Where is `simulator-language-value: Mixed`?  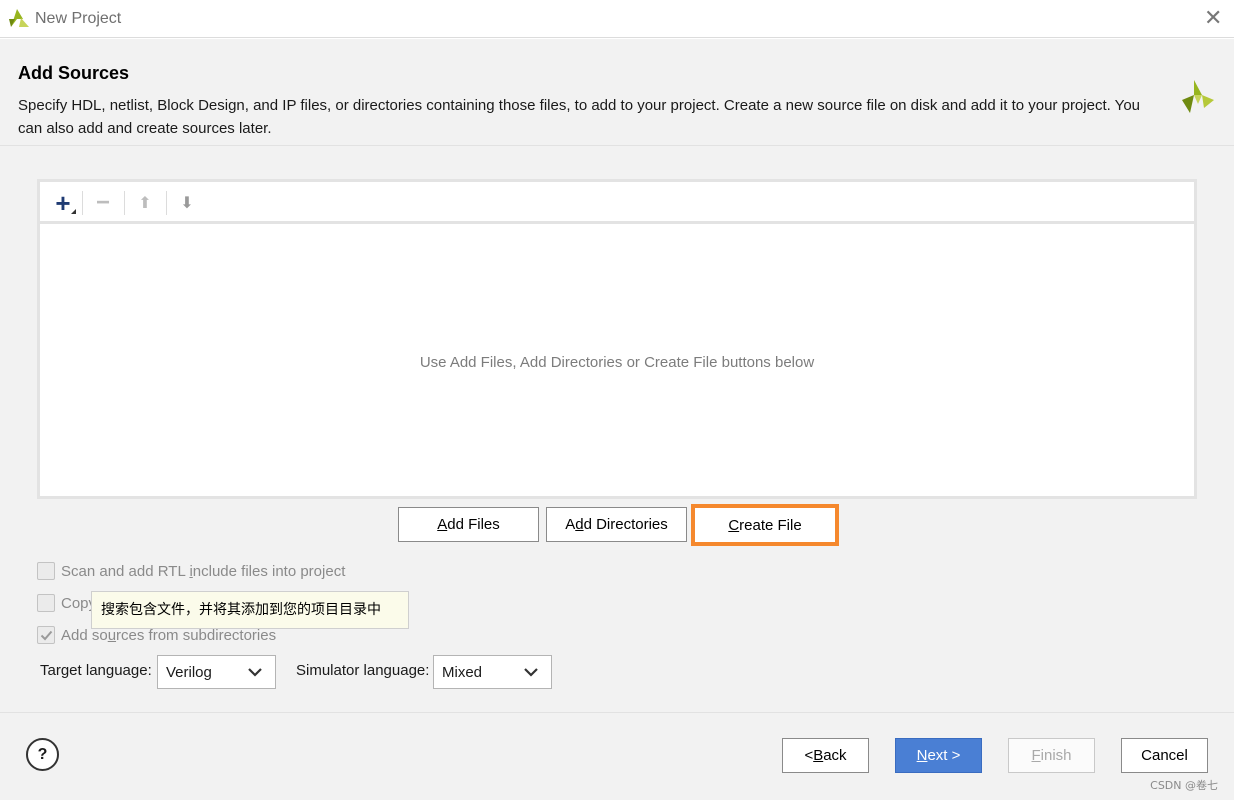 simulator-language-value: Mixed is located at coordinates (462, 672).